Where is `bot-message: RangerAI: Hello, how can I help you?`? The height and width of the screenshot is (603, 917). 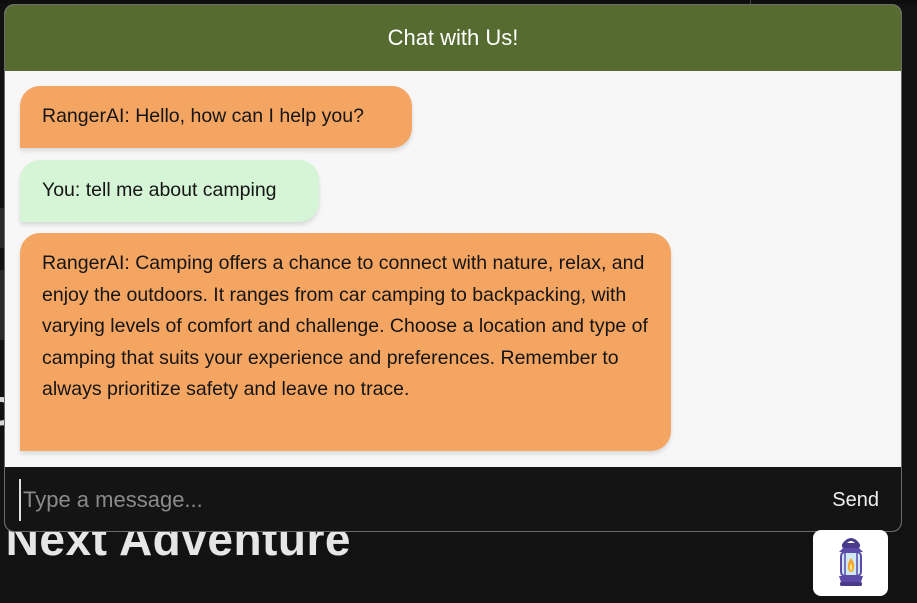
bot-message: RangerAI: Hello, how can I help you? is located at coordinates (216, 117).